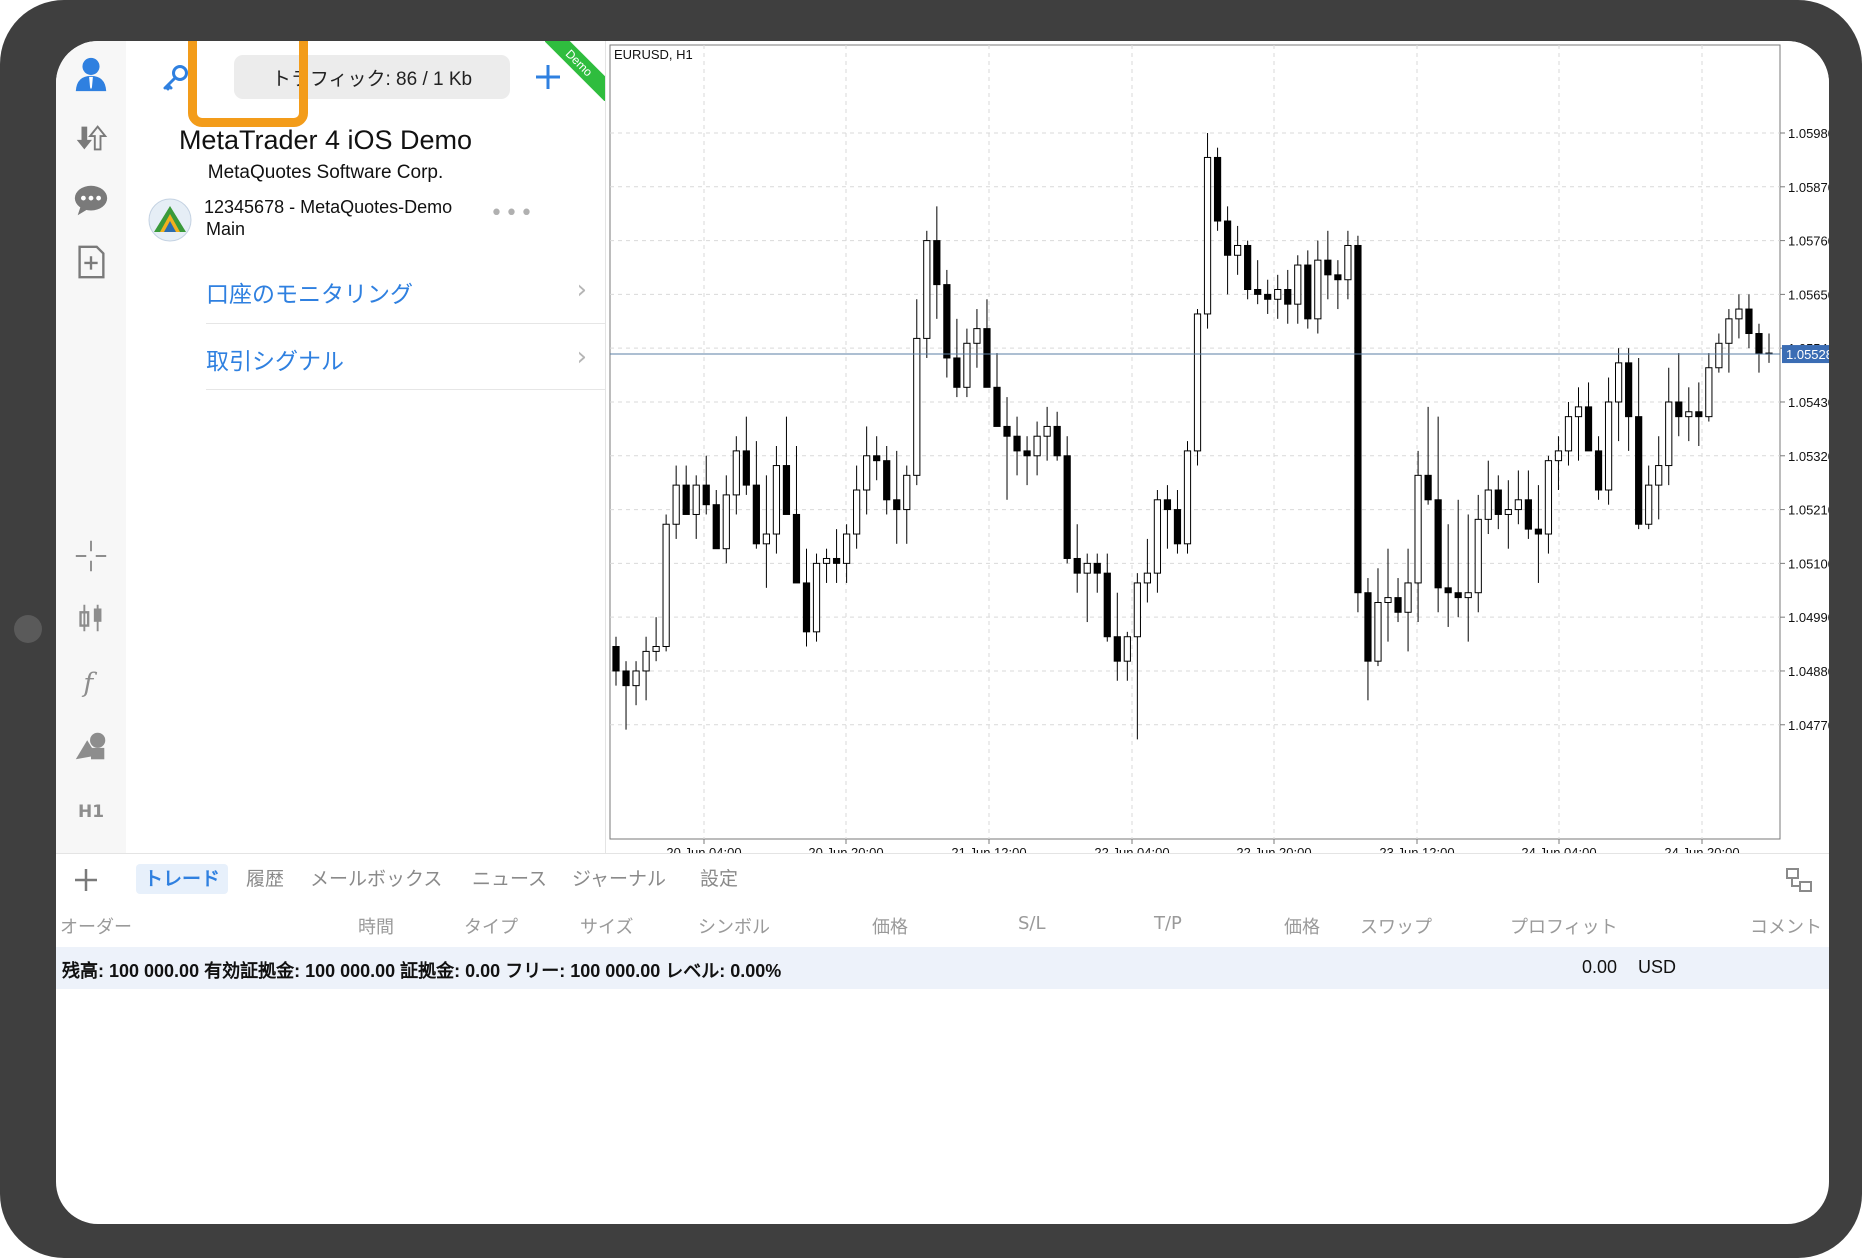  Describe the element at coordinates (375, 221) in the screenshot. I see `account-row: 12345678 - MetaQuotes-Demo Main •••` at that location.